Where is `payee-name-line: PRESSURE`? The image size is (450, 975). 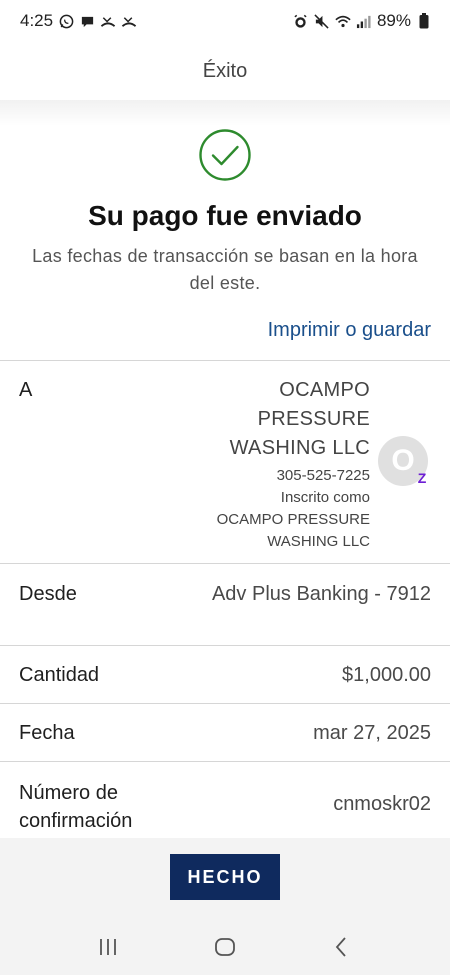
payee-name-line: PRESSURE is located at coordinates (313, 419).